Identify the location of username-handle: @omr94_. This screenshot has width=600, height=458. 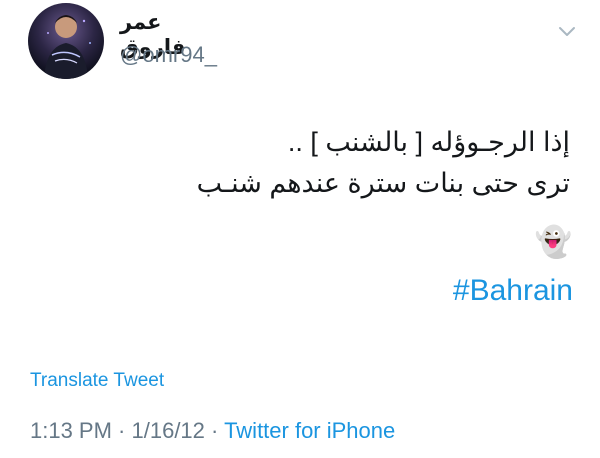
(168, 55).